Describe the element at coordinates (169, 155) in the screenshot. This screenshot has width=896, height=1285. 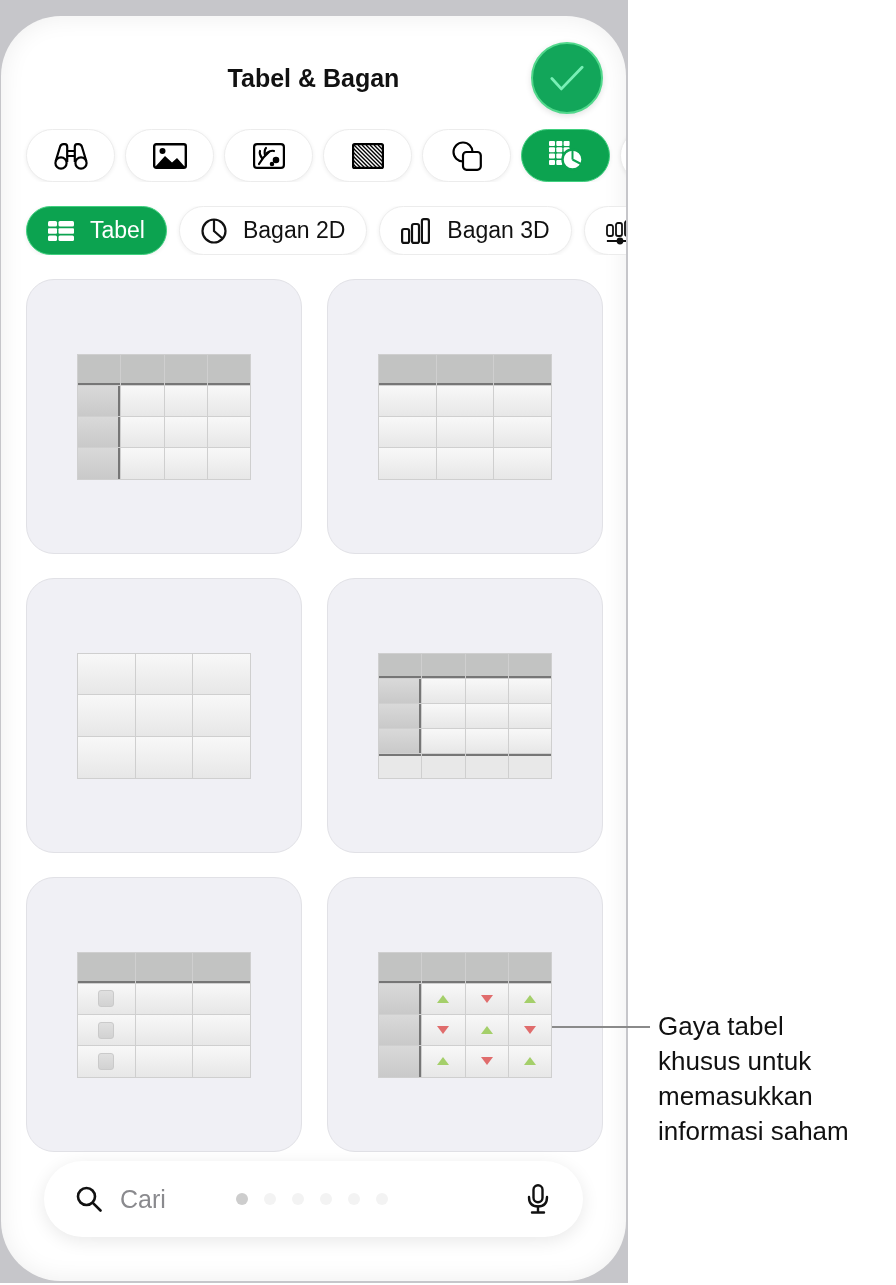
I see `photo-icon` at that location.